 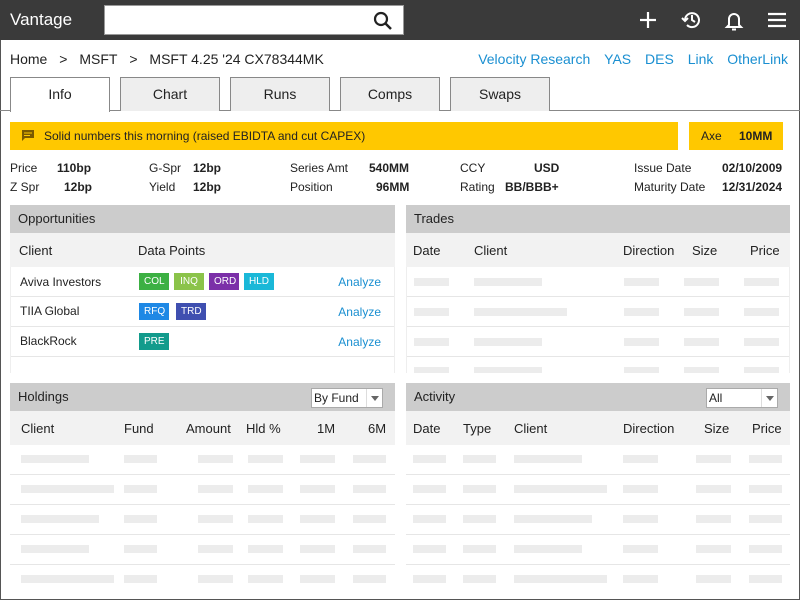 I want to click on chip-ord: ORD, so click(x=224, y=281).